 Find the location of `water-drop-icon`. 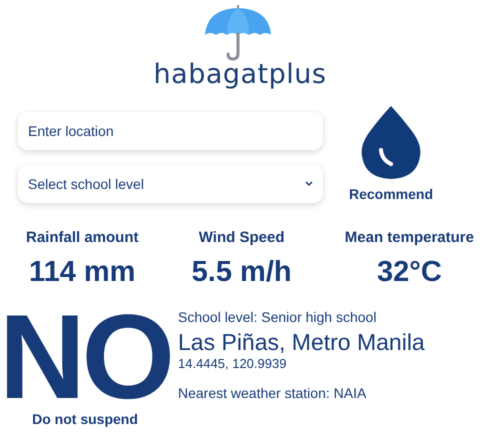

water-drop-icon is located at coordinates (391, 143).